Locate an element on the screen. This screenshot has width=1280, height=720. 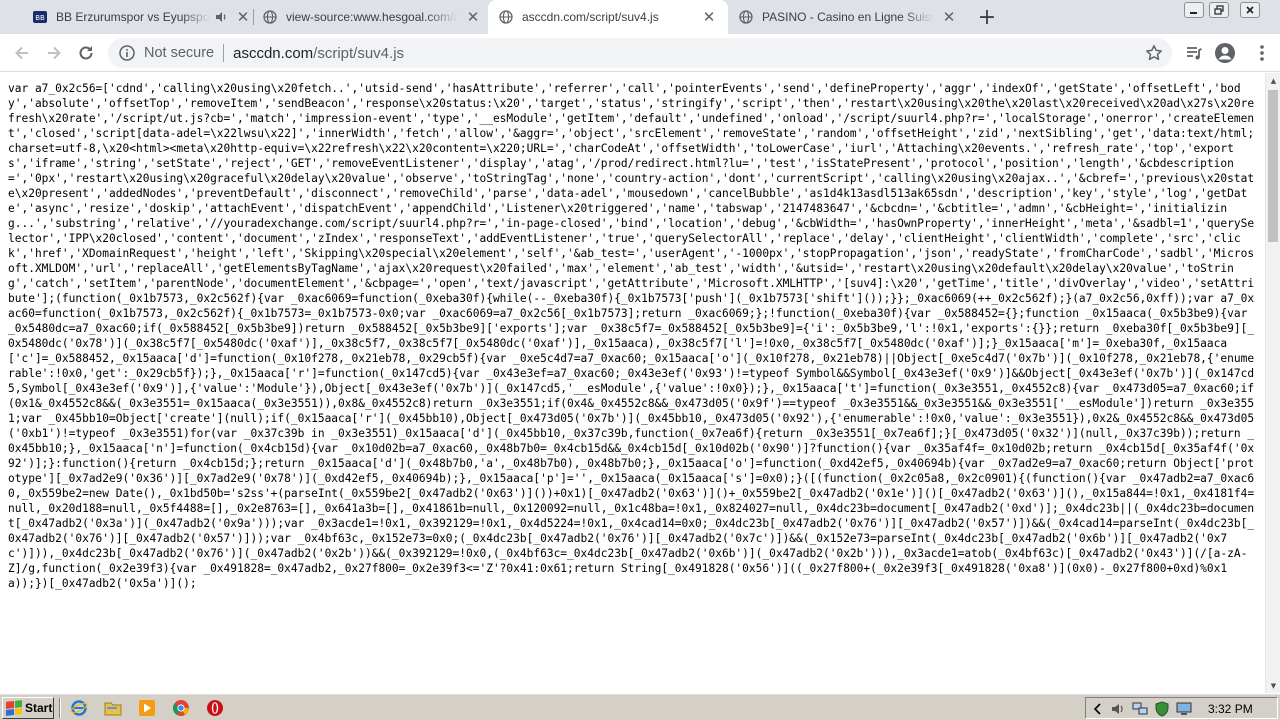
more-vert-icon is located at coordinates (1262, 53).